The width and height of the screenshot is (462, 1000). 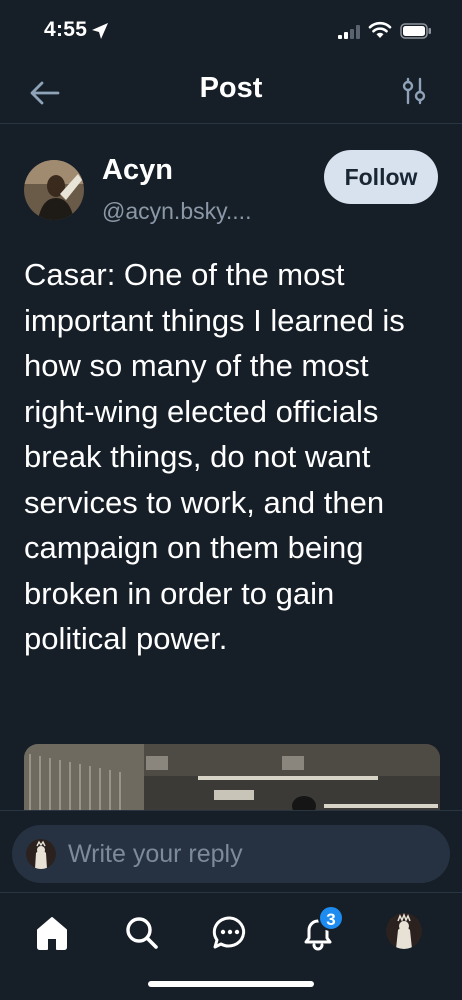 What do you see at coordinates (231, 984) in the screenshot?
I see `home-indicator` at bounding box center [231, 984].